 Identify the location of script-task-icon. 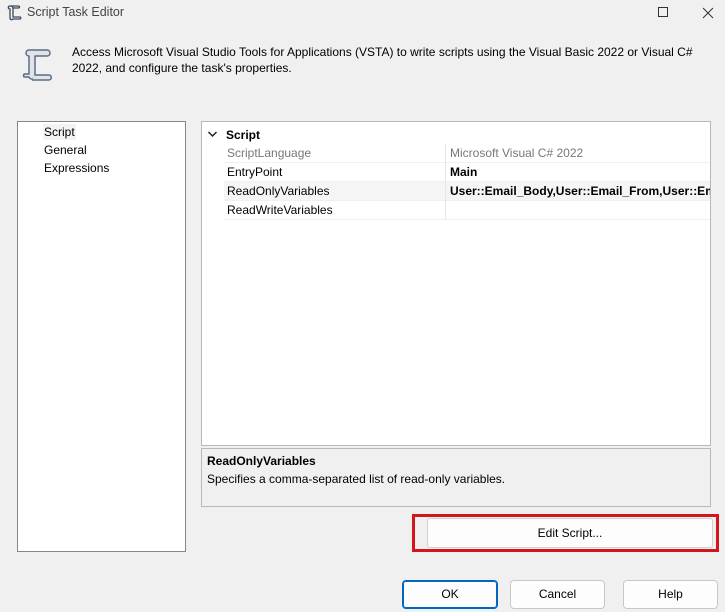
(37, 65).